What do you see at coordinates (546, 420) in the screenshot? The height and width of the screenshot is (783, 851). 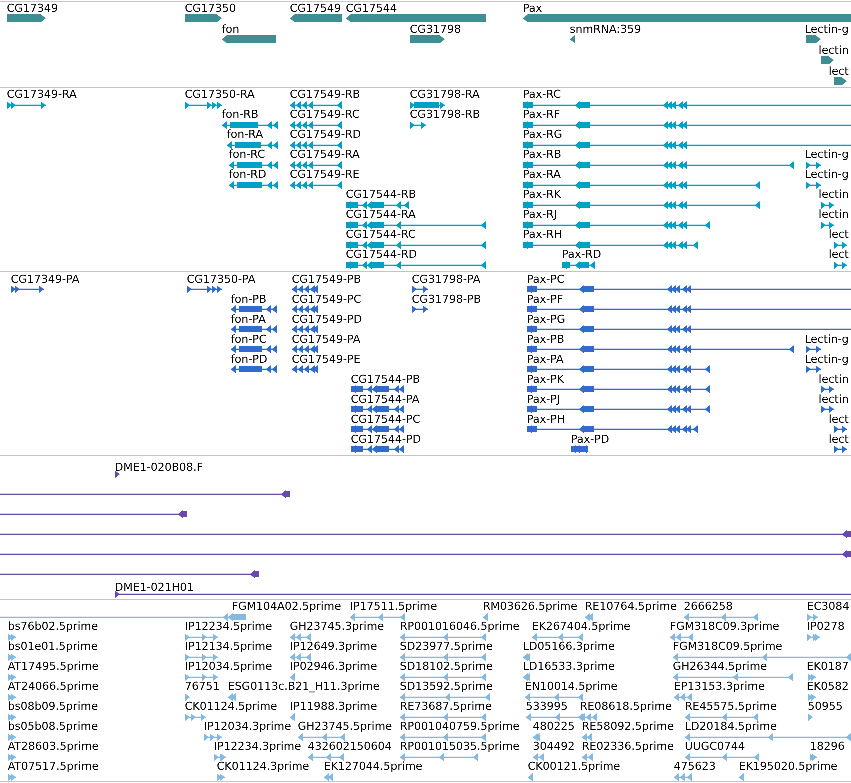 I see `feature-label: Pax-PH` at bounding box center [546, 420].